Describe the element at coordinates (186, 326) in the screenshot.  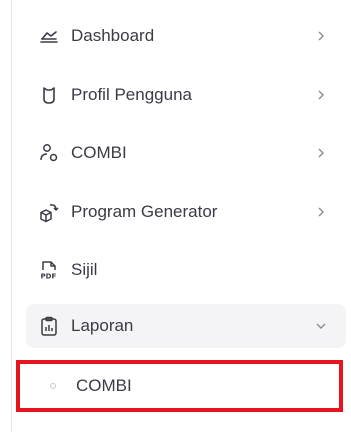
I see `menu-item-laporan: Laporan` at that location.